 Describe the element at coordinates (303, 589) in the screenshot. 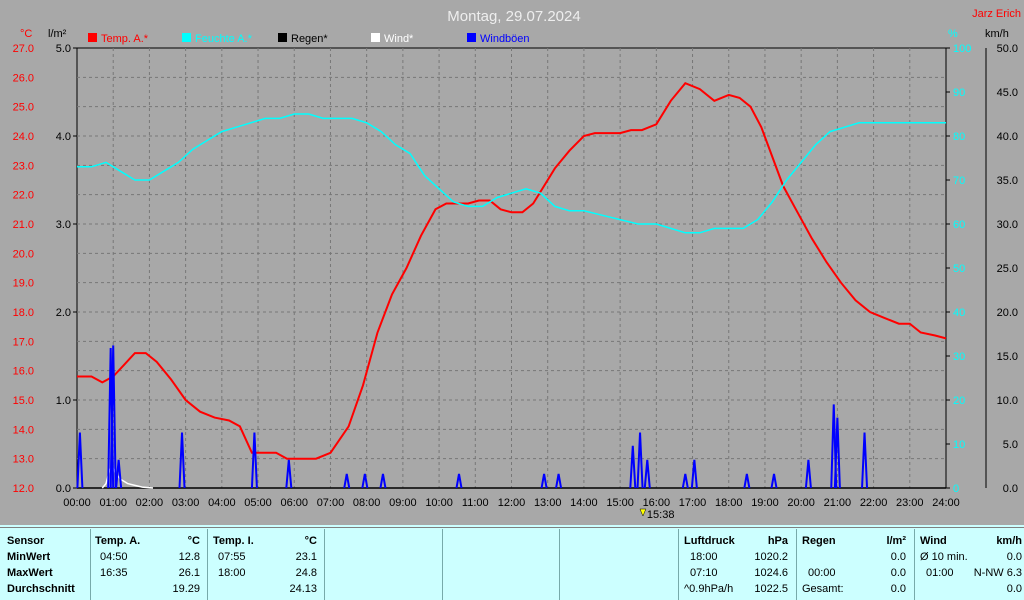

I see `temp-i-avg-value: 24.13` at that location.